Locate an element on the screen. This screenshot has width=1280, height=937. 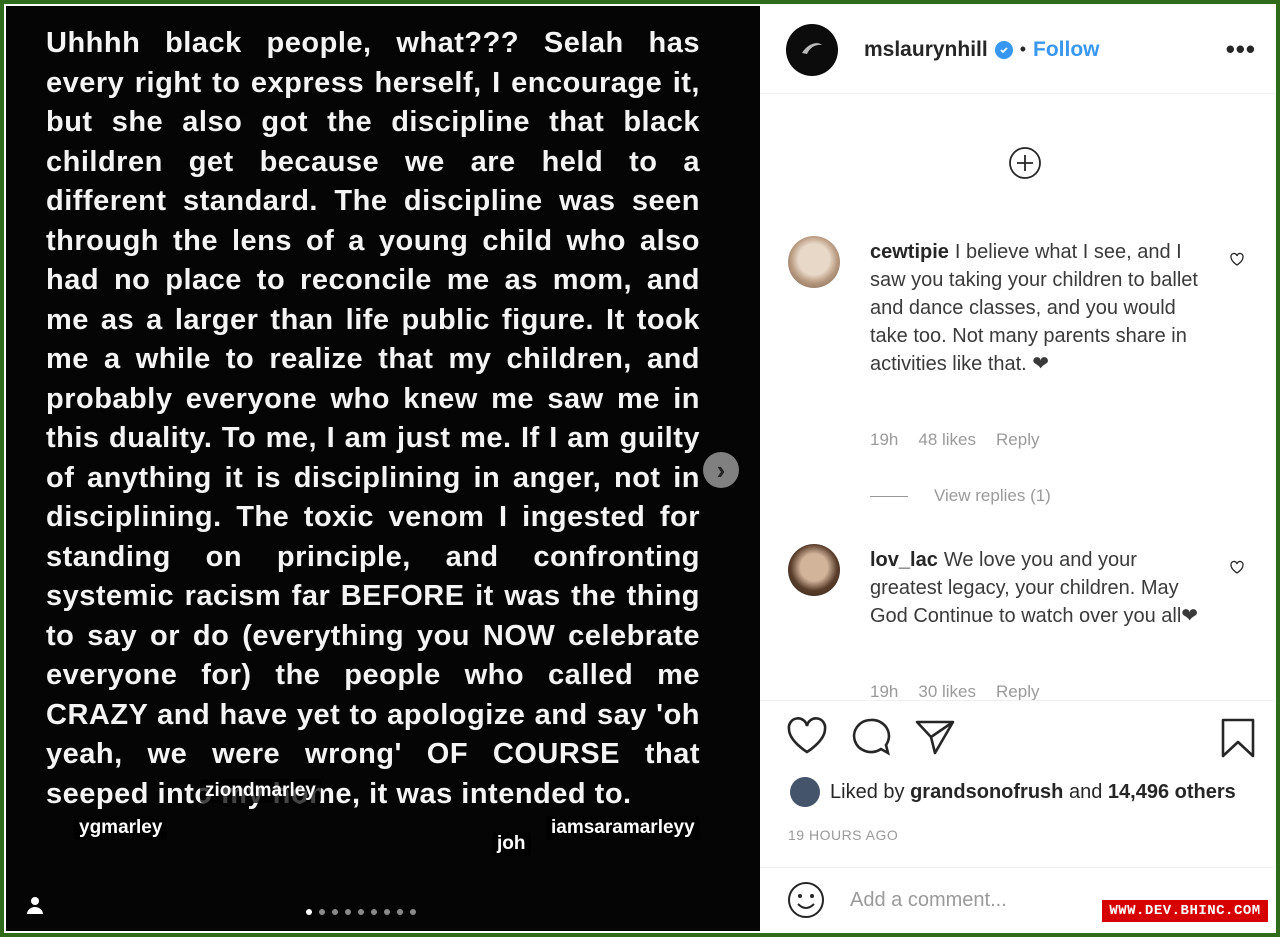
user-tag: joh is located at coordinates (511, 844).